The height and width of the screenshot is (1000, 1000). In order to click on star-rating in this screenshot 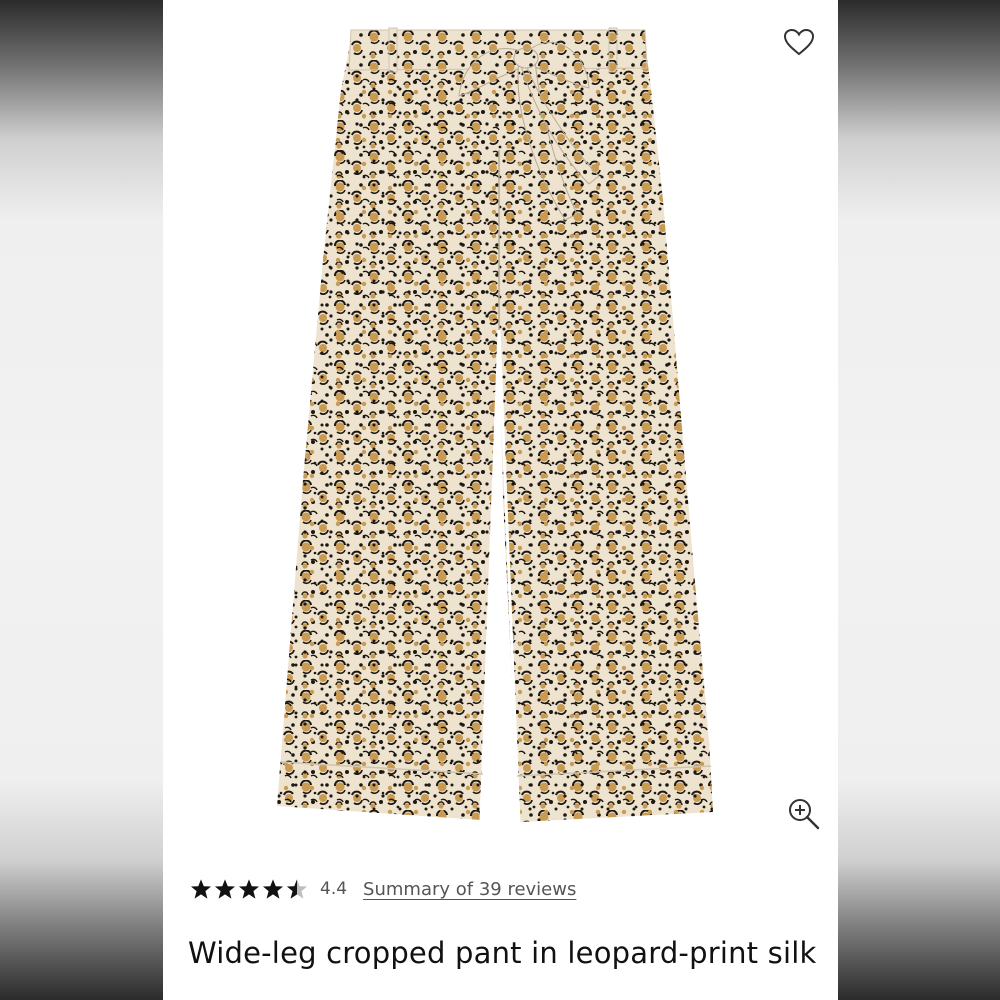, I will do `click(249, 889)`.